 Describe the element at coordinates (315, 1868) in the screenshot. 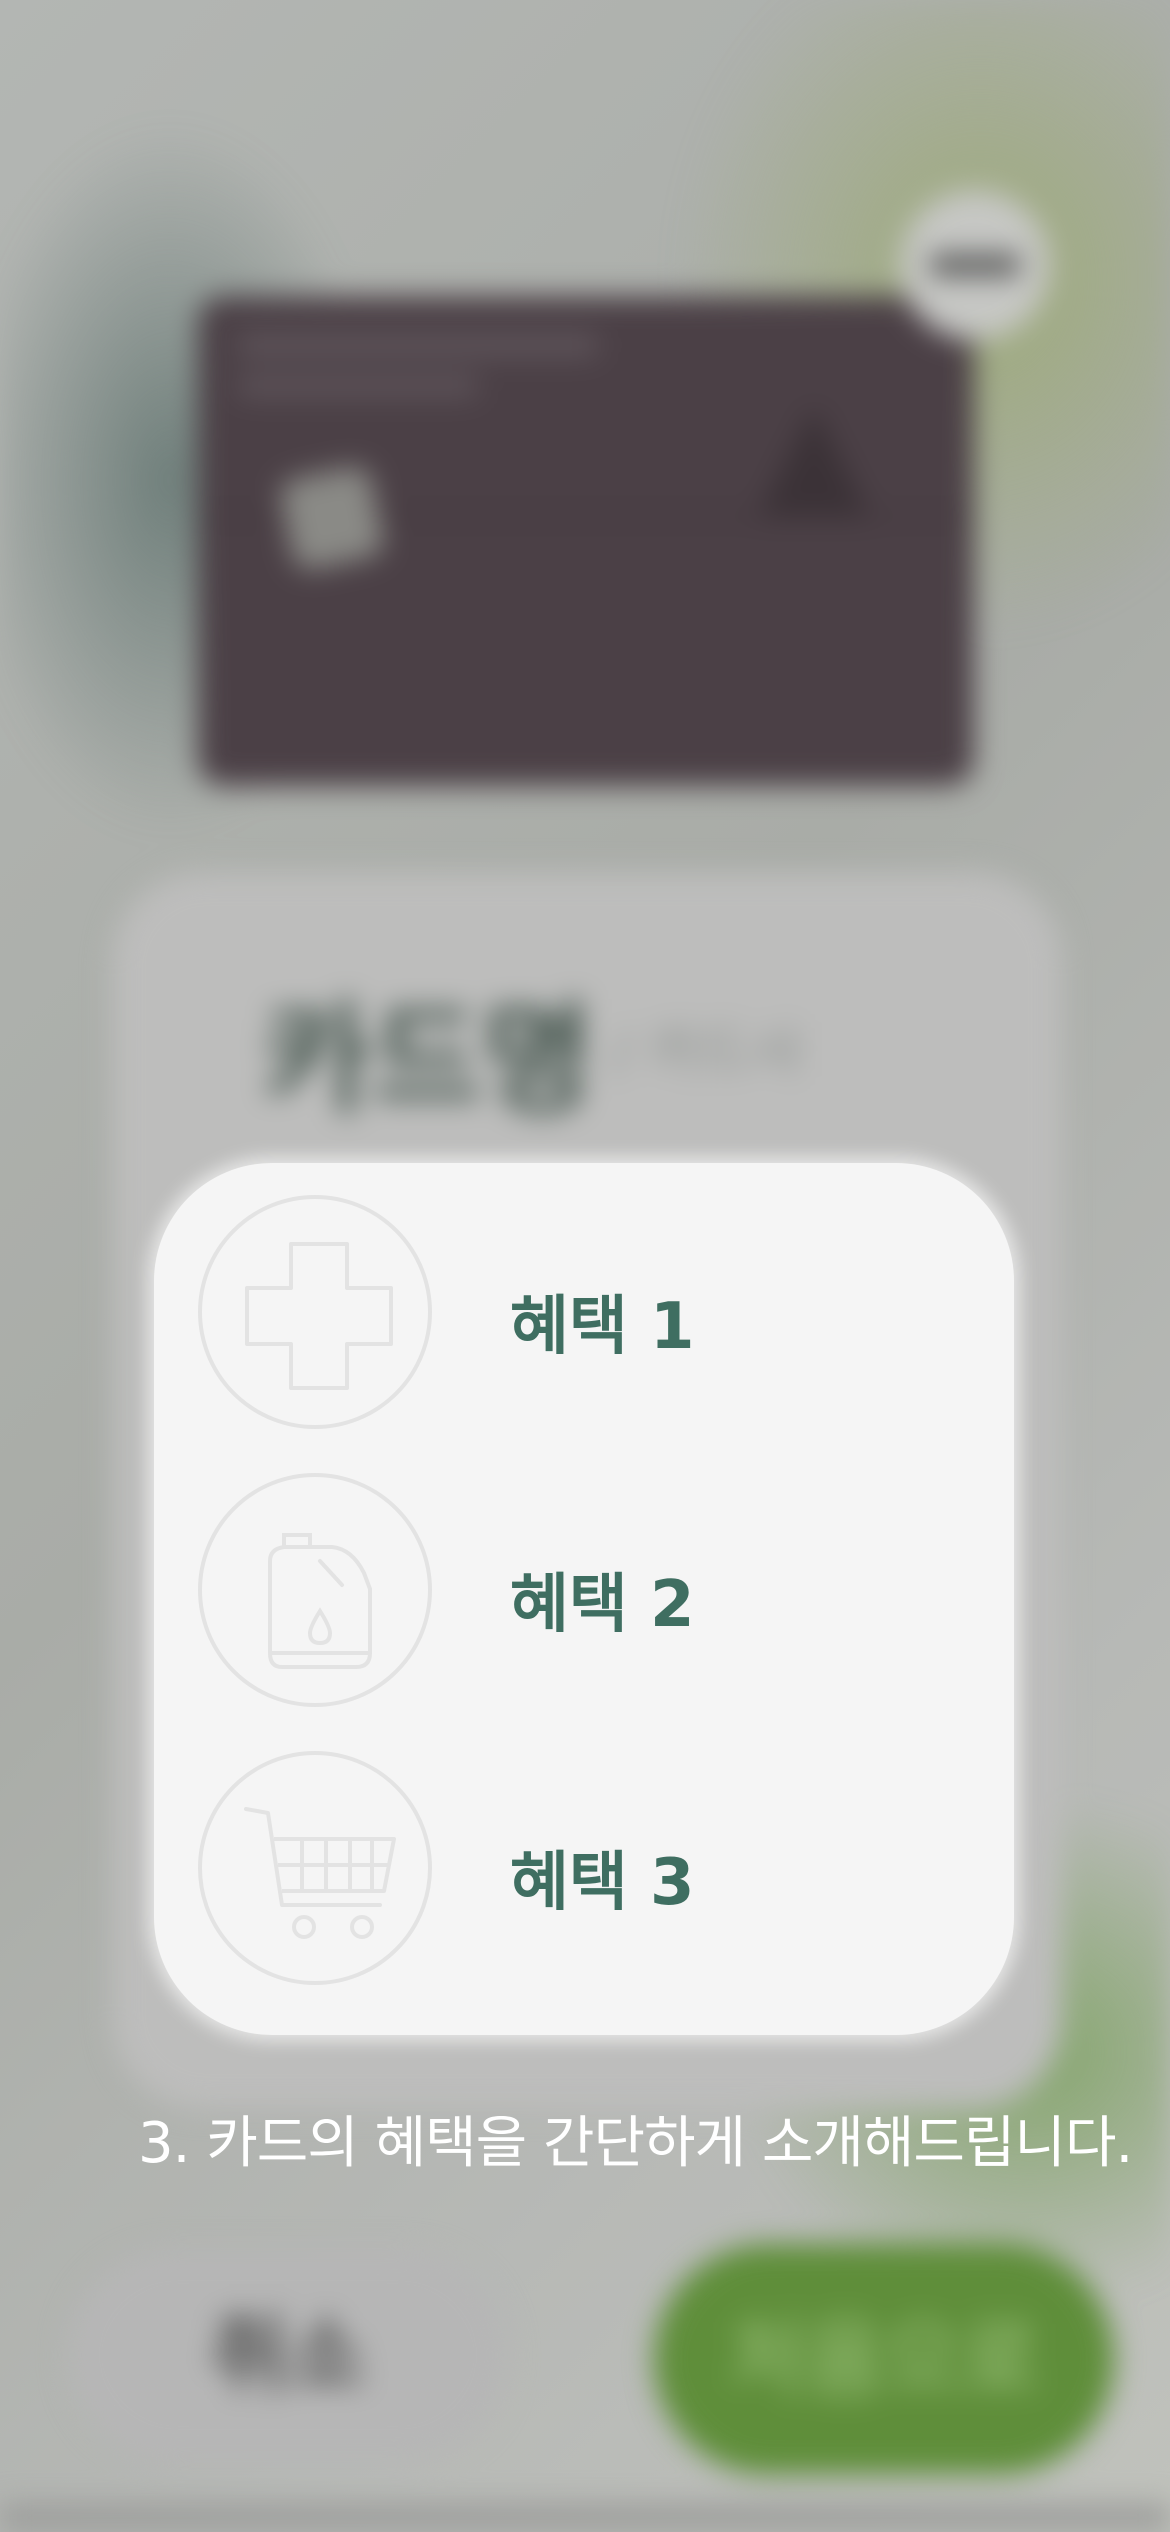

I see `shopping-cart-icon` at that location.